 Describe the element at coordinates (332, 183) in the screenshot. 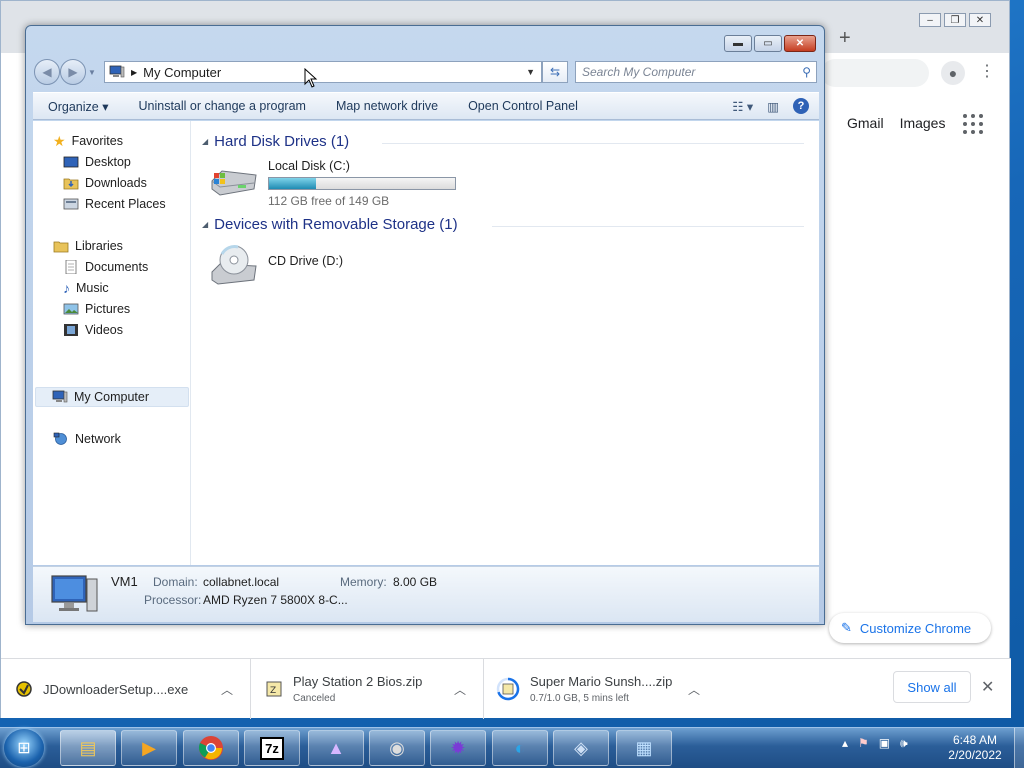

I see `drive-local-disk-c: Local Disk (C:) 112 GB free of 149 GB` at that location.